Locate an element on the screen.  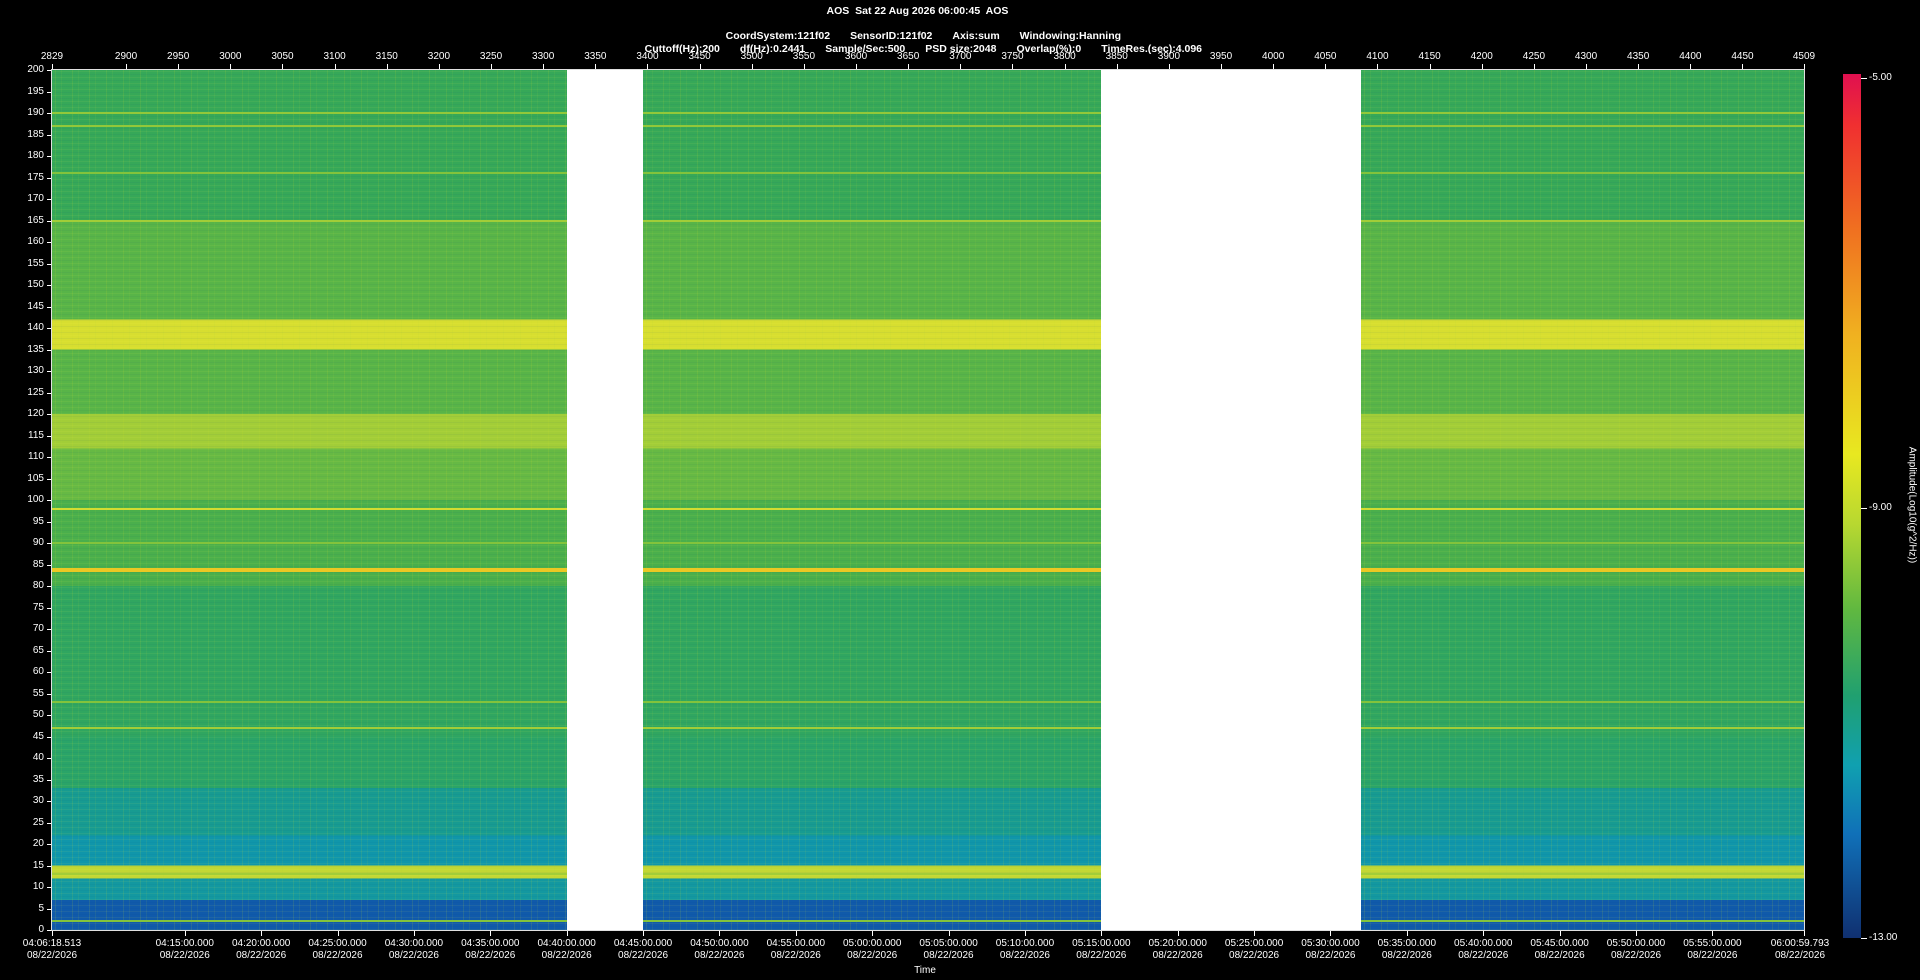
y-tick-label: 195 is located at coordinates (35, 91).